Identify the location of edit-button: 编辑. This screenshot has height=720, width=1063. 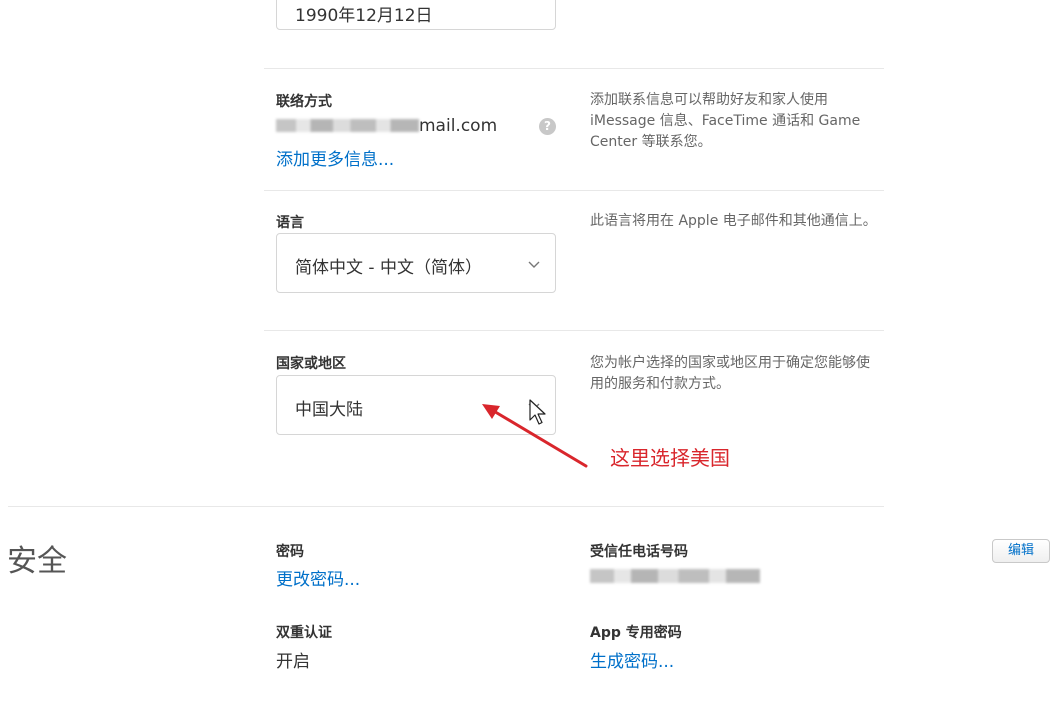
(1021, 551).